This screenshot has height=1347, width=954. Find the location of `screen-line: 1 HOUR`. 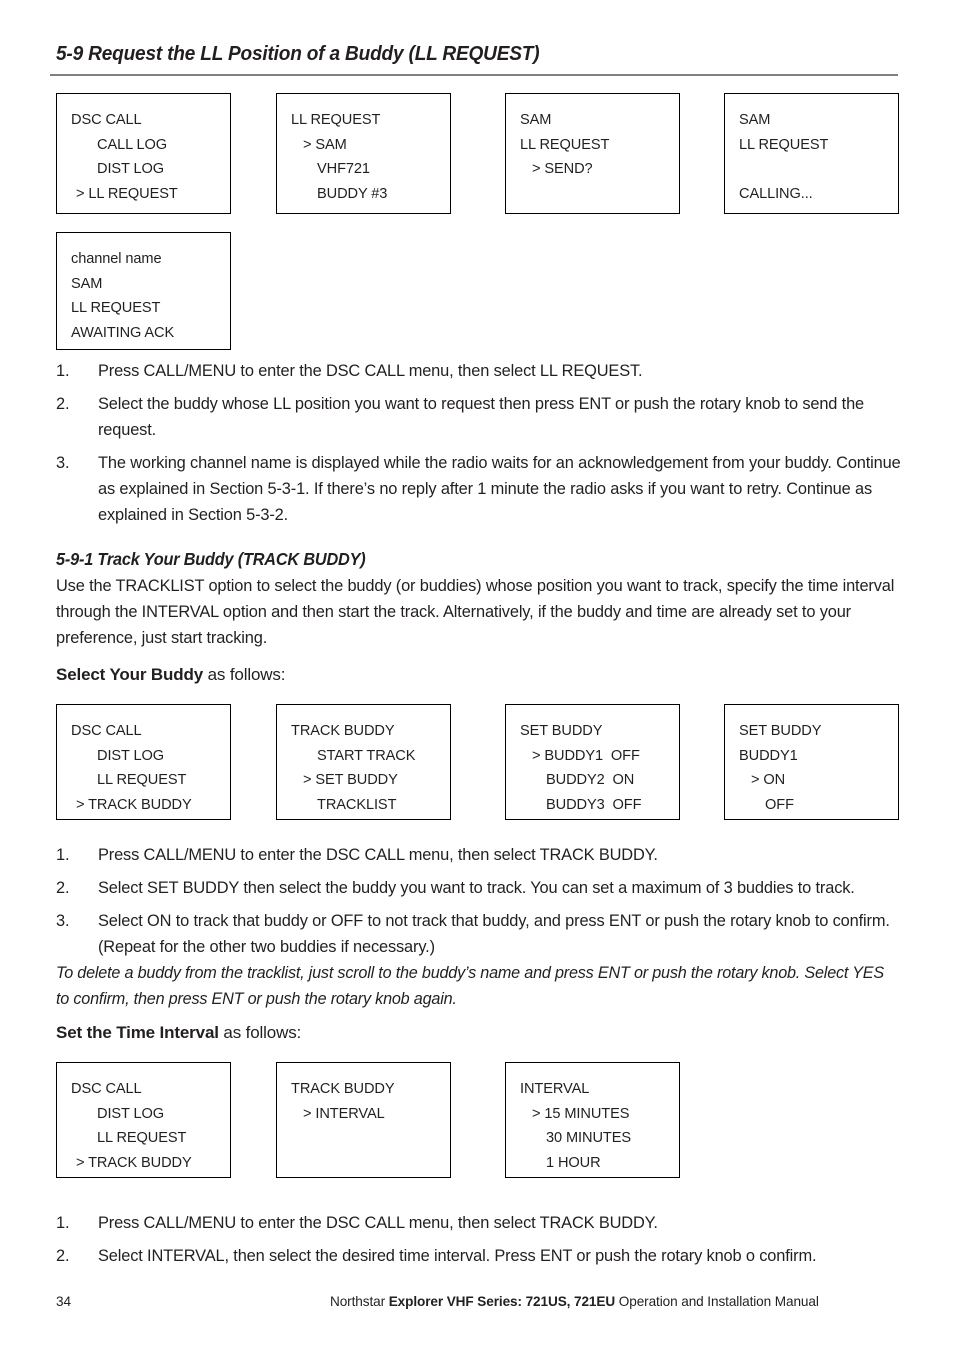

screen-line: 1 HOUR is located at coordinates (573, 1162).